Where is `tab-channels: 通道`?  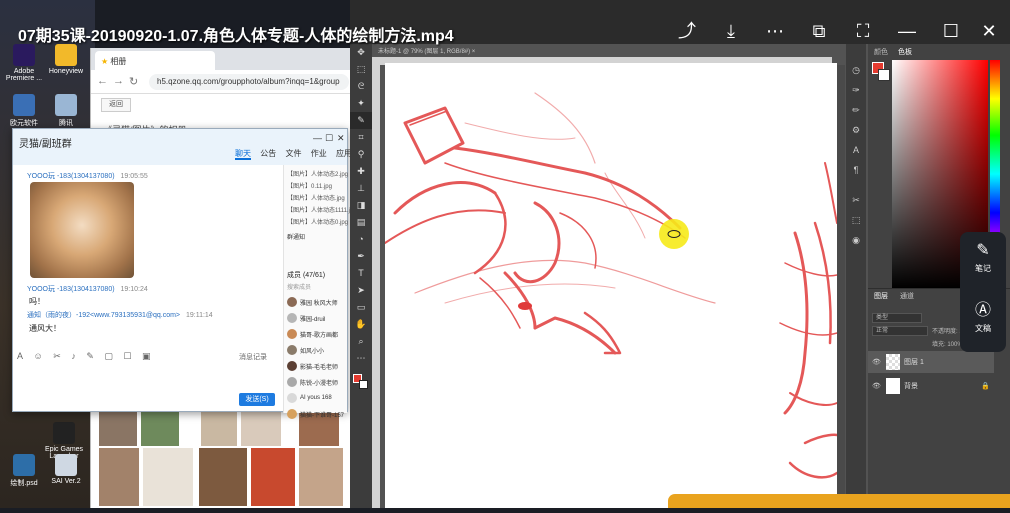
tab-channels: 通道 is located at coordinates (907, 296).